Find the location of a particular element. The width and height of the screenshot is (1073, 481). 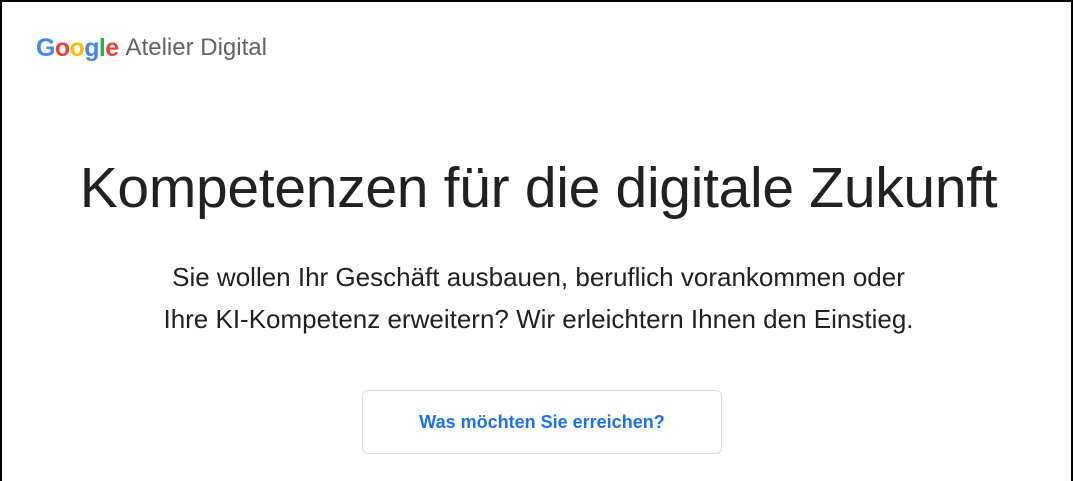

logo-letter: G is located at coordinates (45, 48).